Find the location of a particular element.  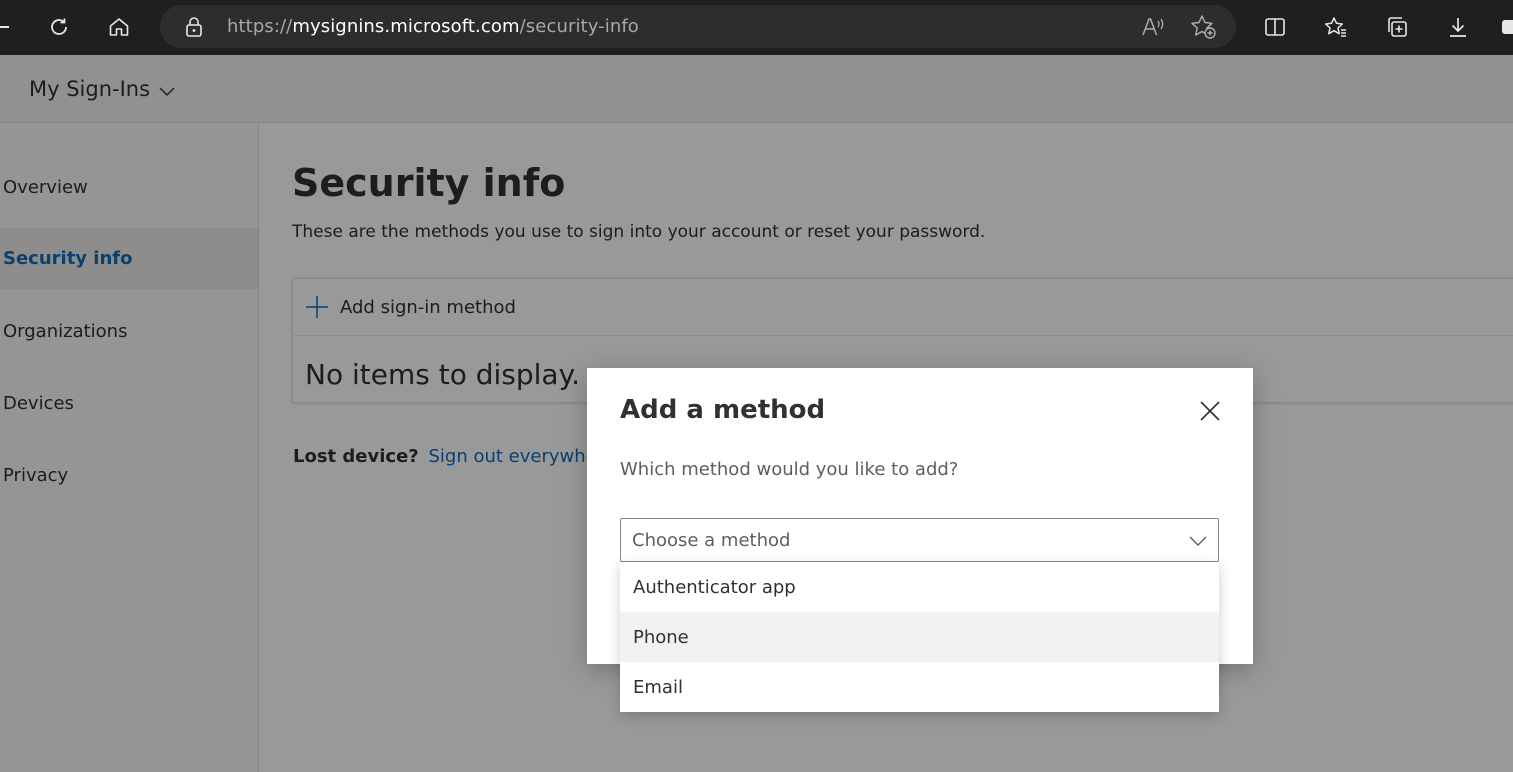

extensions-icon is located at coordinates (1504, 27).